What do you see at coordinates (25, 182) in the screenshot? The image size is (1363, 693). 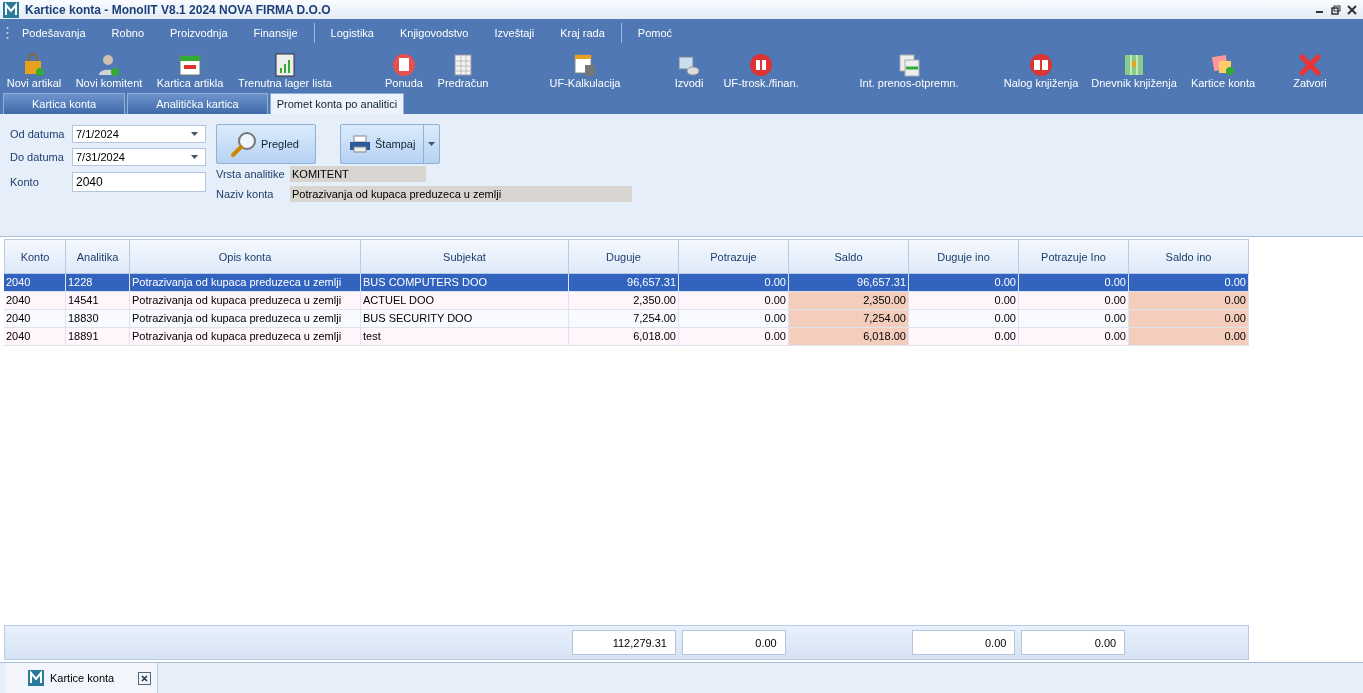 I see `field-label: Konto` at bounding box center [25, 182].